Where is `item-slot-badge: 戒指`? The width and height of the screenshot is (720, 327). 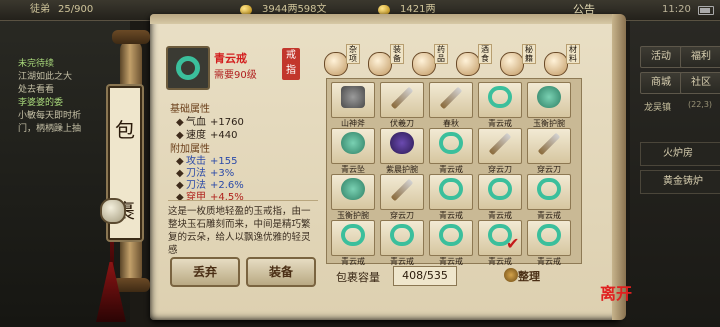 item-slot-badge: 戒指 is located at coordinates (291, 64).